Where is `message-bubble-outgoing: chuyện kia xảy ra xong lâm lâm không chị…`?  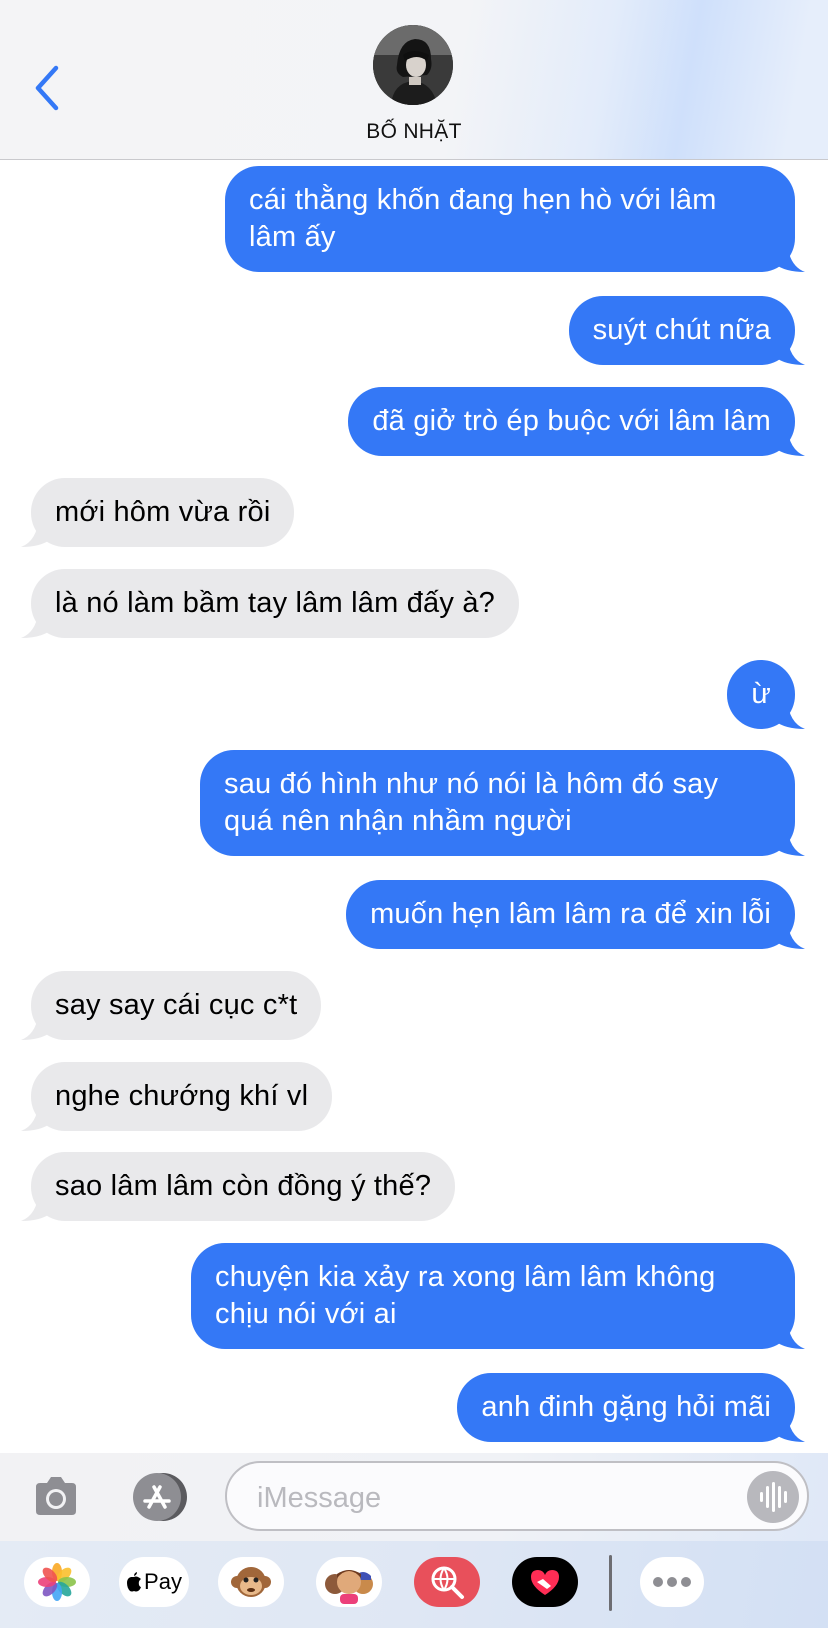
message-bubble-outgoing: chuyện kia xảy ra xong lâm lâm không chị… is located at coordinates (498, 1296).